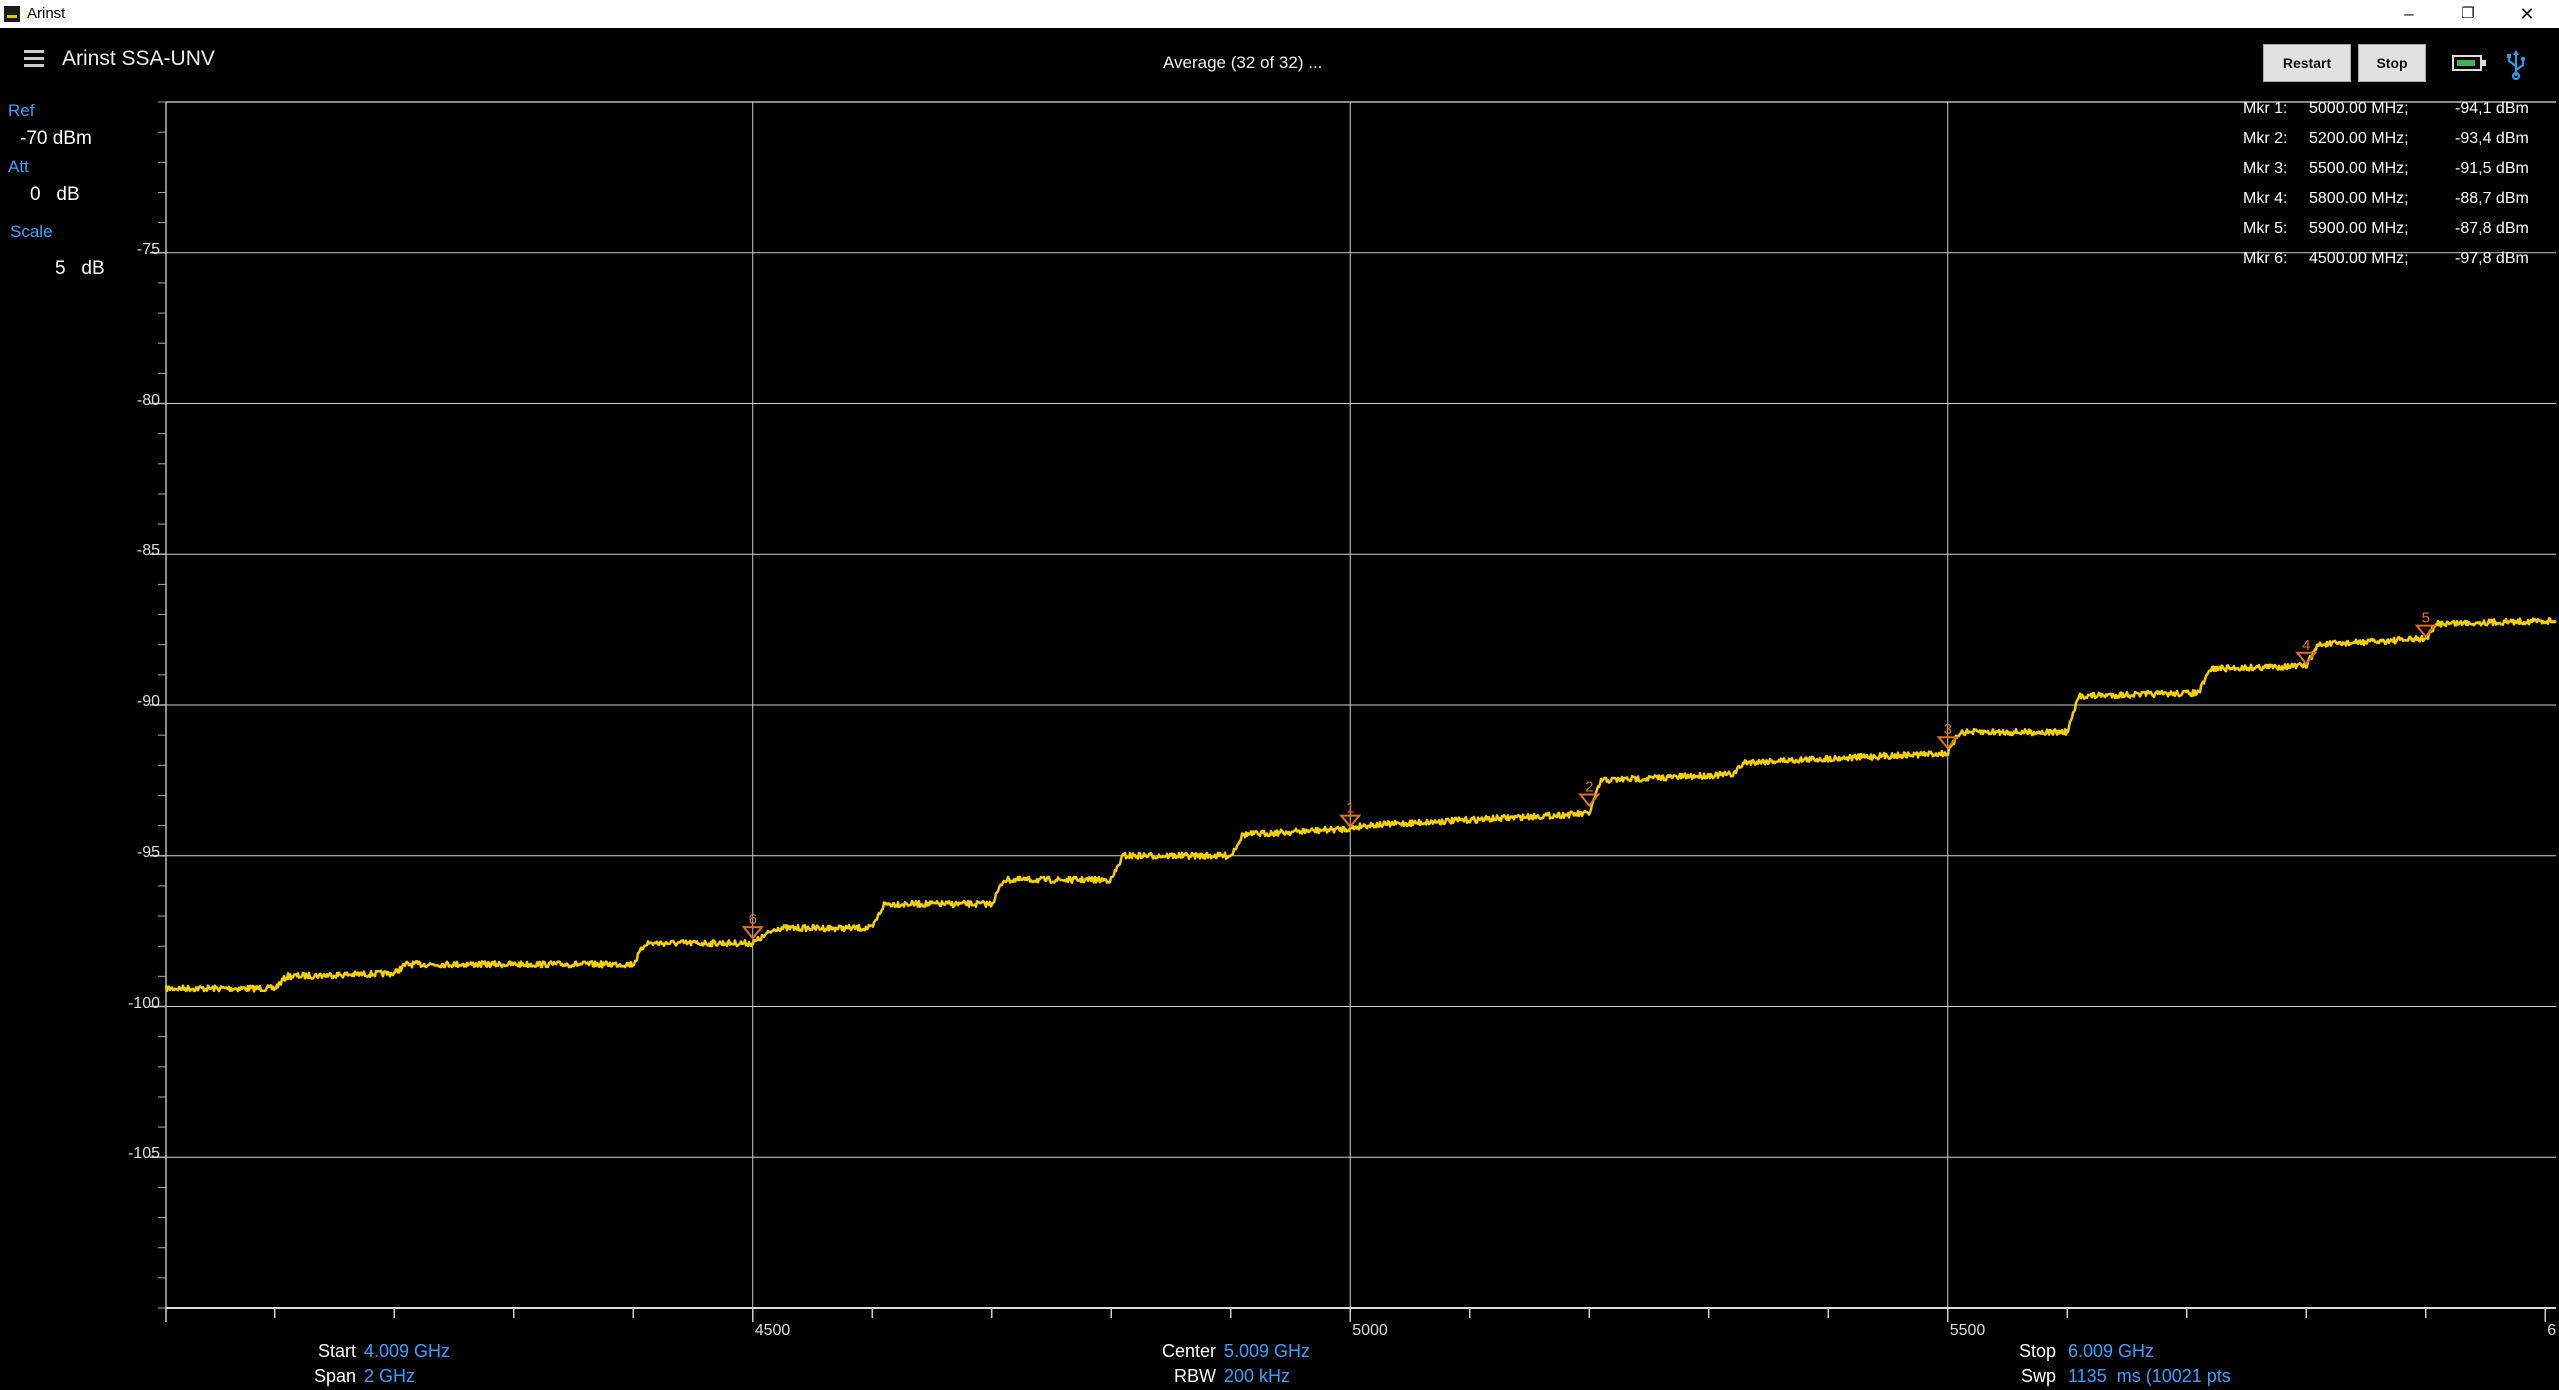 The image size is (2559, 1390). I want to click on marker-freq: 5500.00 MHz;, so click(2359, 168).